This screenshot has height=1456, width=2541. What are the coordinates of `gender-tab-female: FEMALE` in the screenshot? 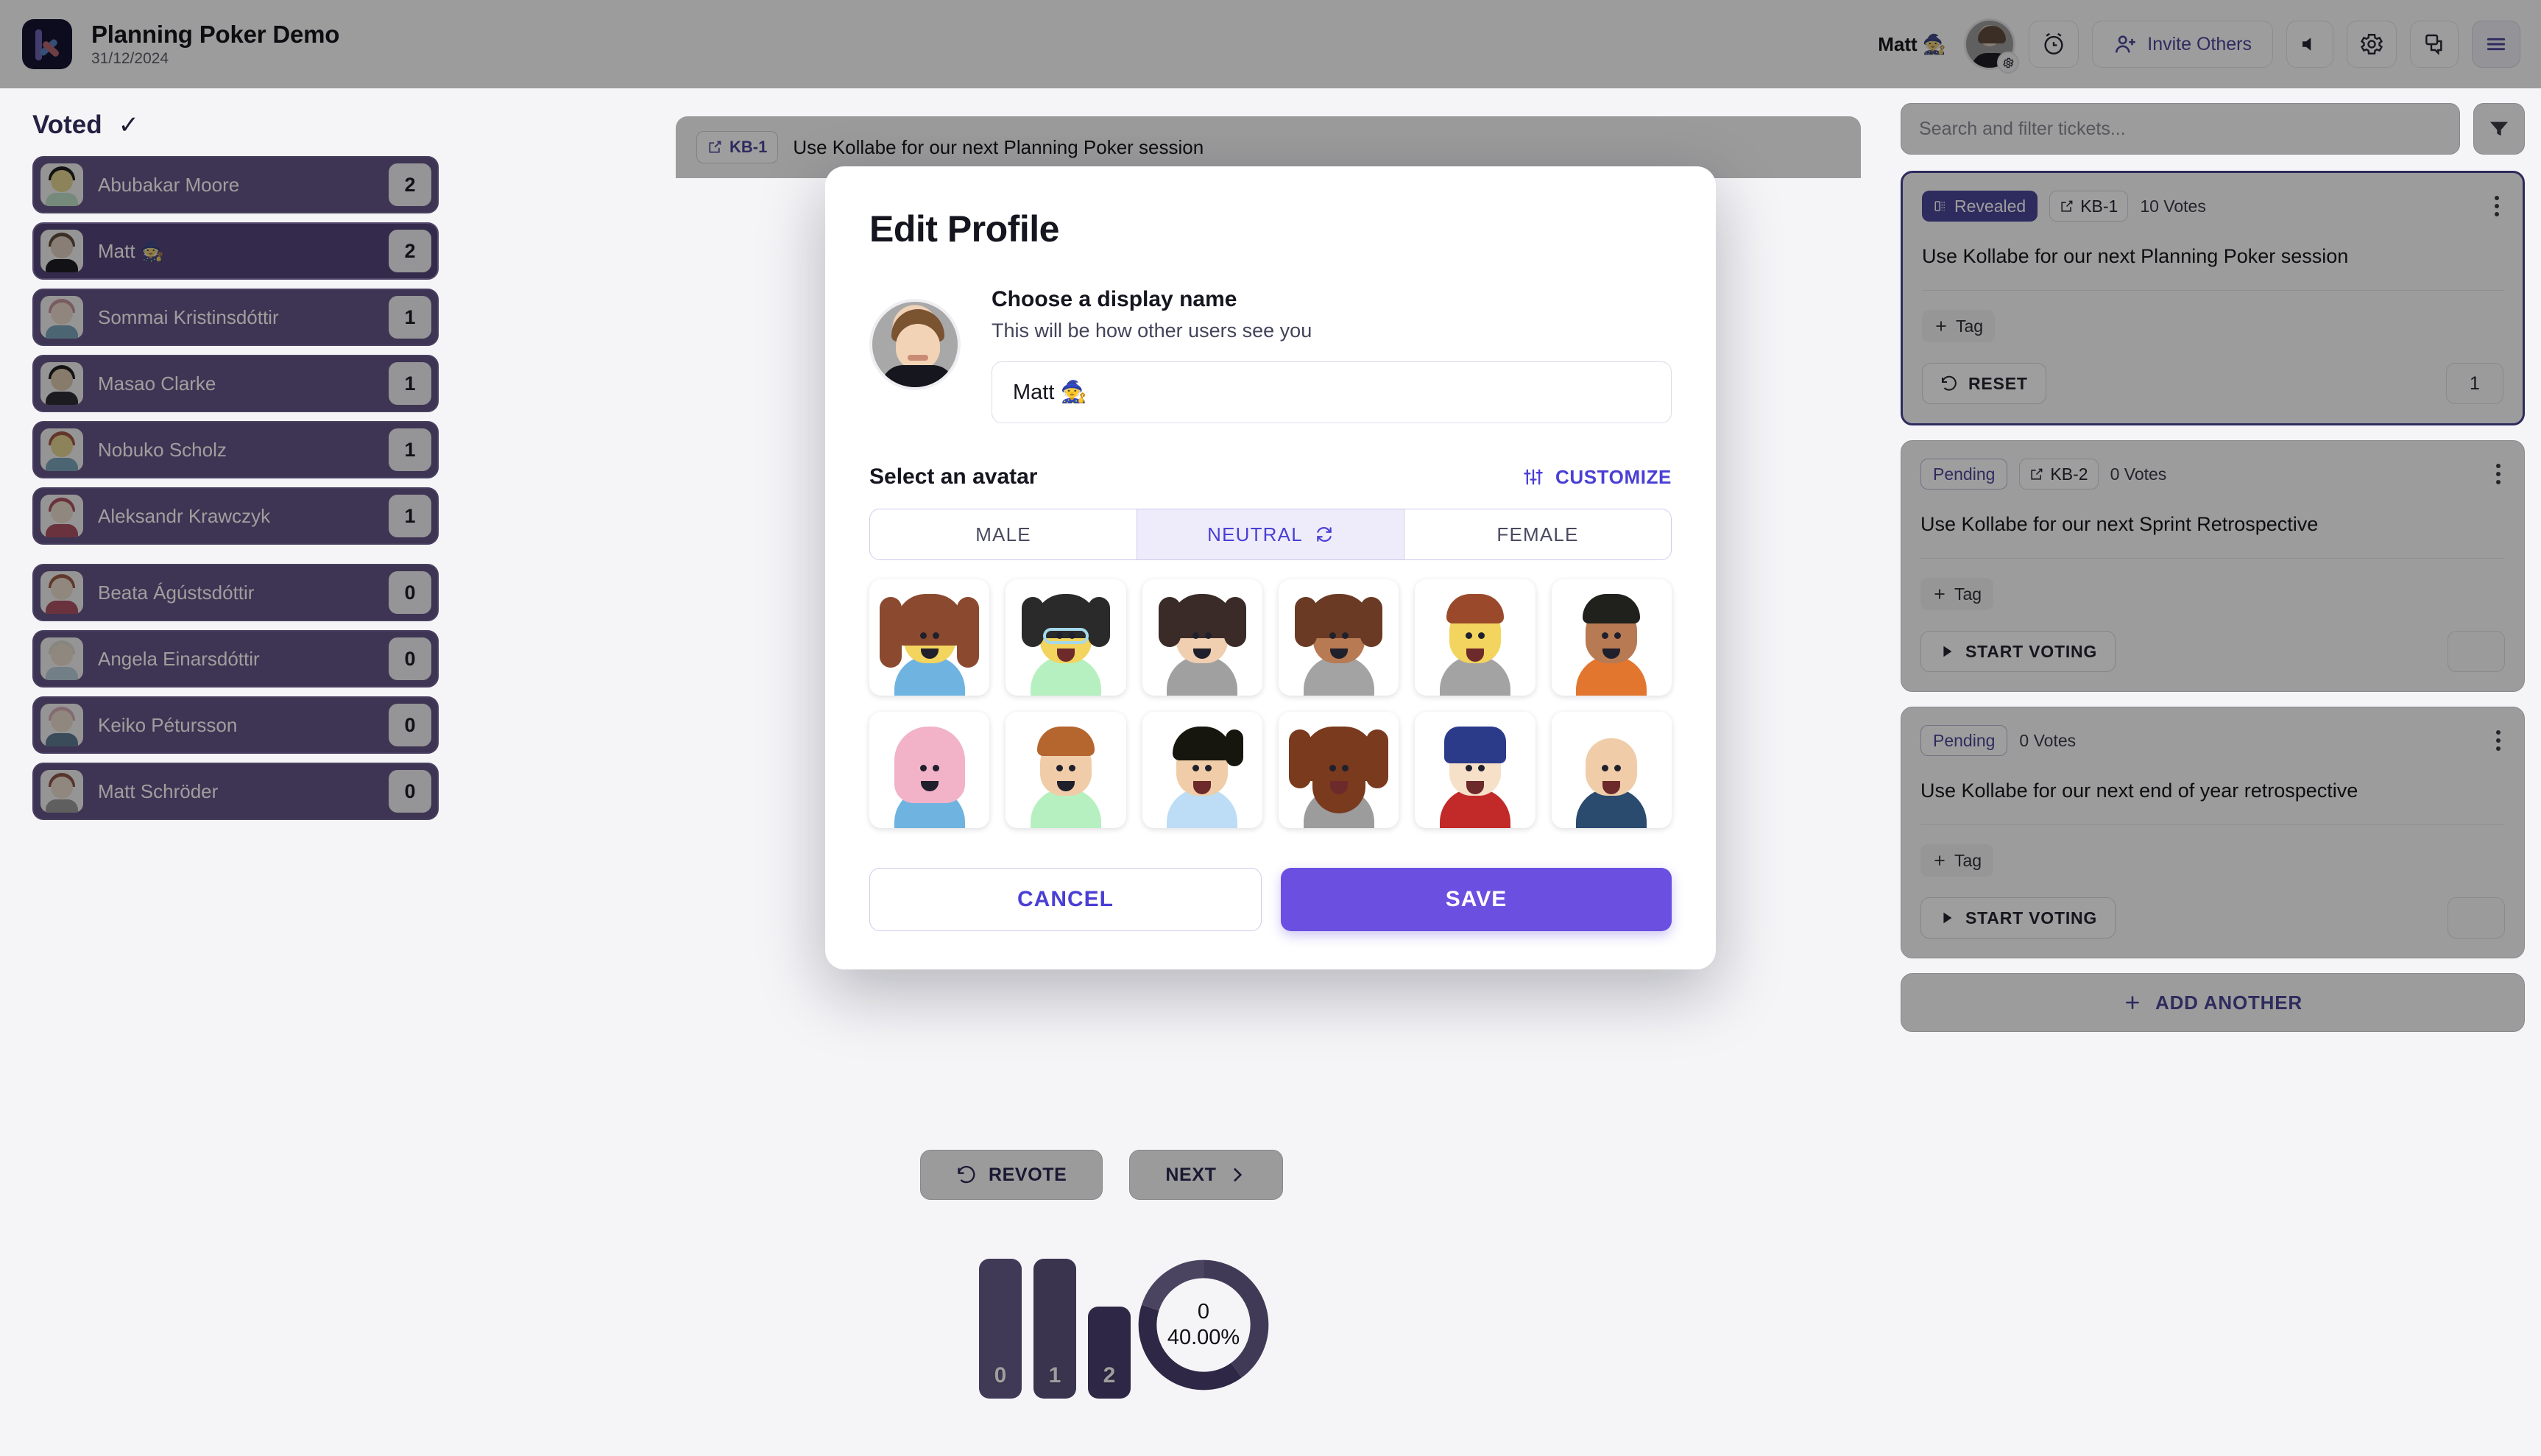 It's located at (1537, 534).